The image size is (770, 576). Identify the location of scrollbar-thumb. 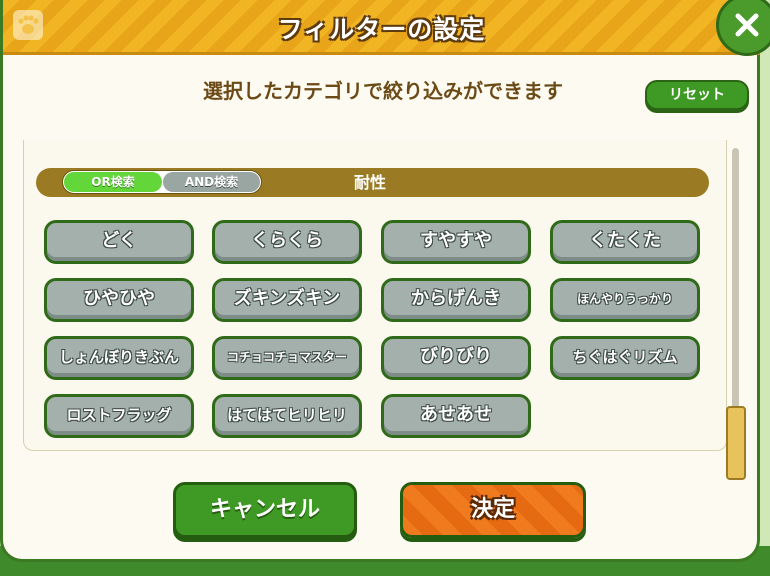
(736, 443).